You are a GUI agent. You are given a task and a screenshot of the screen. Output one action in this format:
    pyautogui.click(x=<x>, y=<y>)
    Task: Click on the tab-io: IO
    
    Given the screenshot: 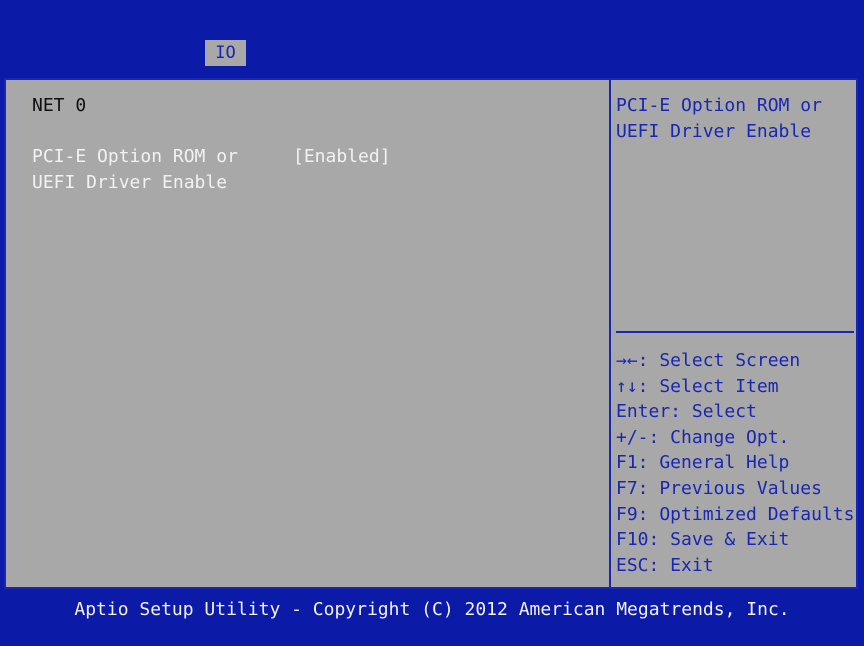 What is the action you would take?
    pyautogui.click(x=225, y=53)
    